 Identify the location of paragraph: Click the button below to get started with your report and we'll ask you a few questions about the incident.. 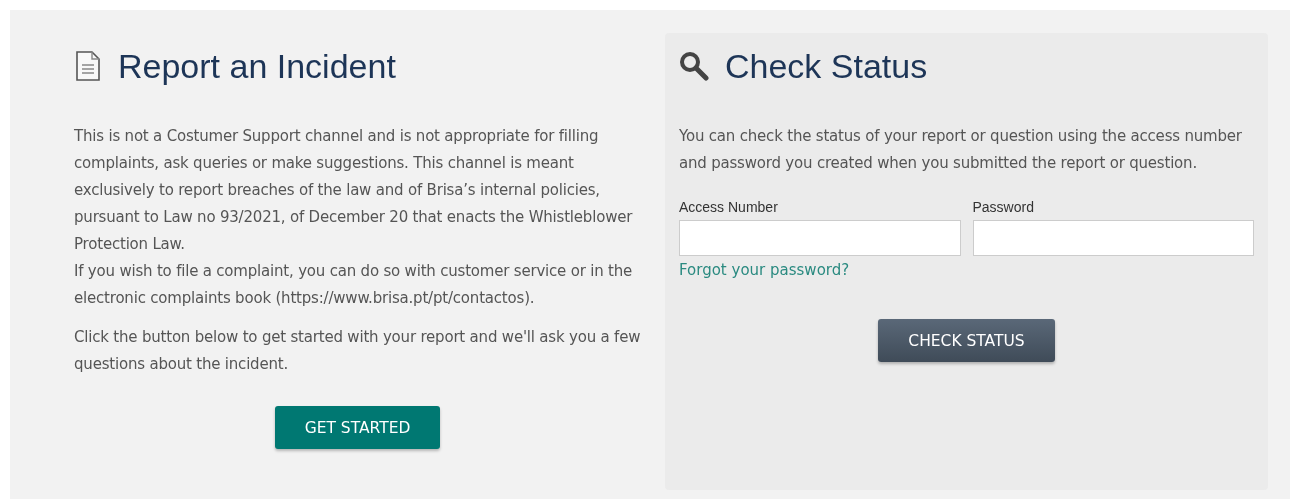
(357, 351).